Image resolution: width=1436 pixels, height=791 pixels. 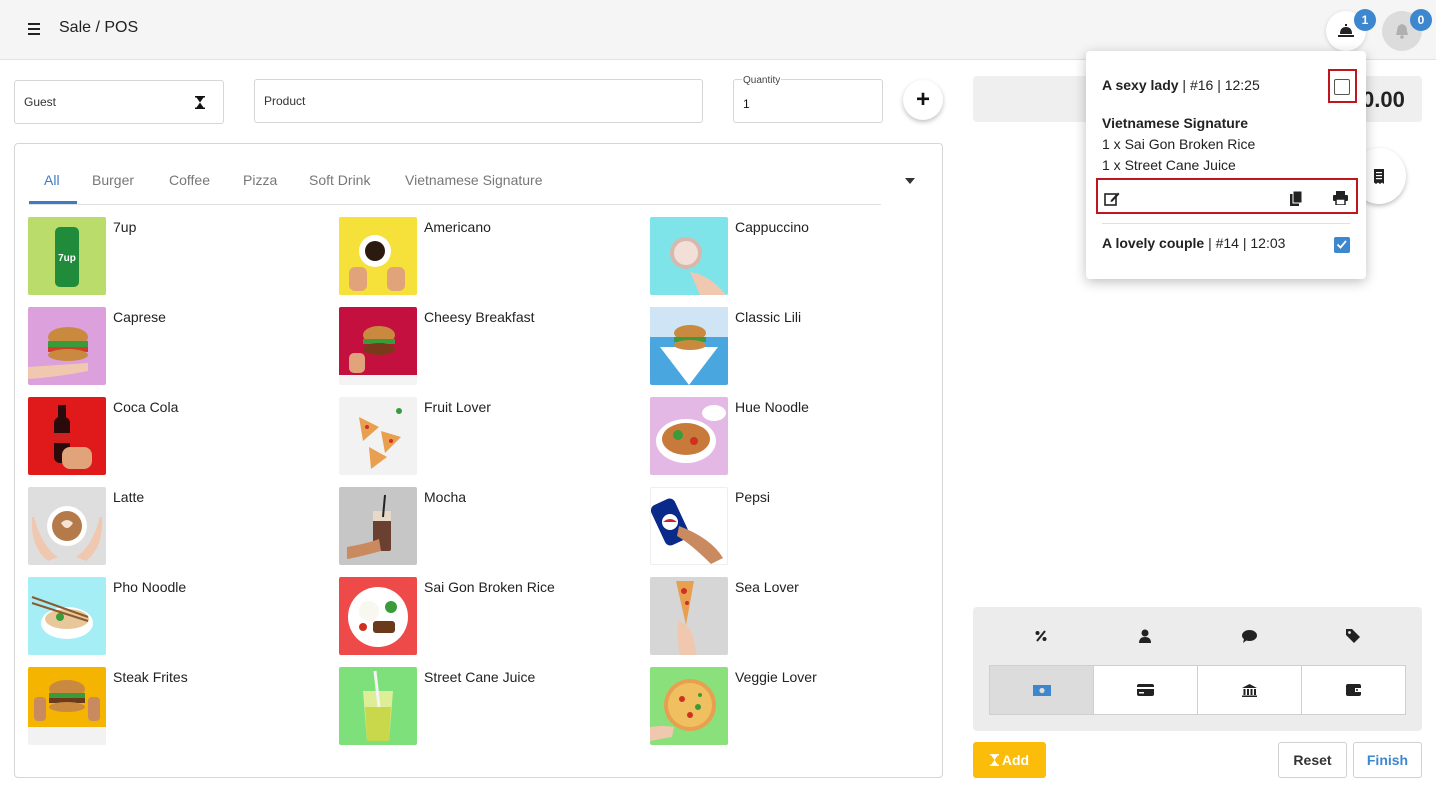 What do you see at coordinates (776, 677) in the screenshot?
I see `product-name: Veggie Lover` at bounding box center [776, 677].